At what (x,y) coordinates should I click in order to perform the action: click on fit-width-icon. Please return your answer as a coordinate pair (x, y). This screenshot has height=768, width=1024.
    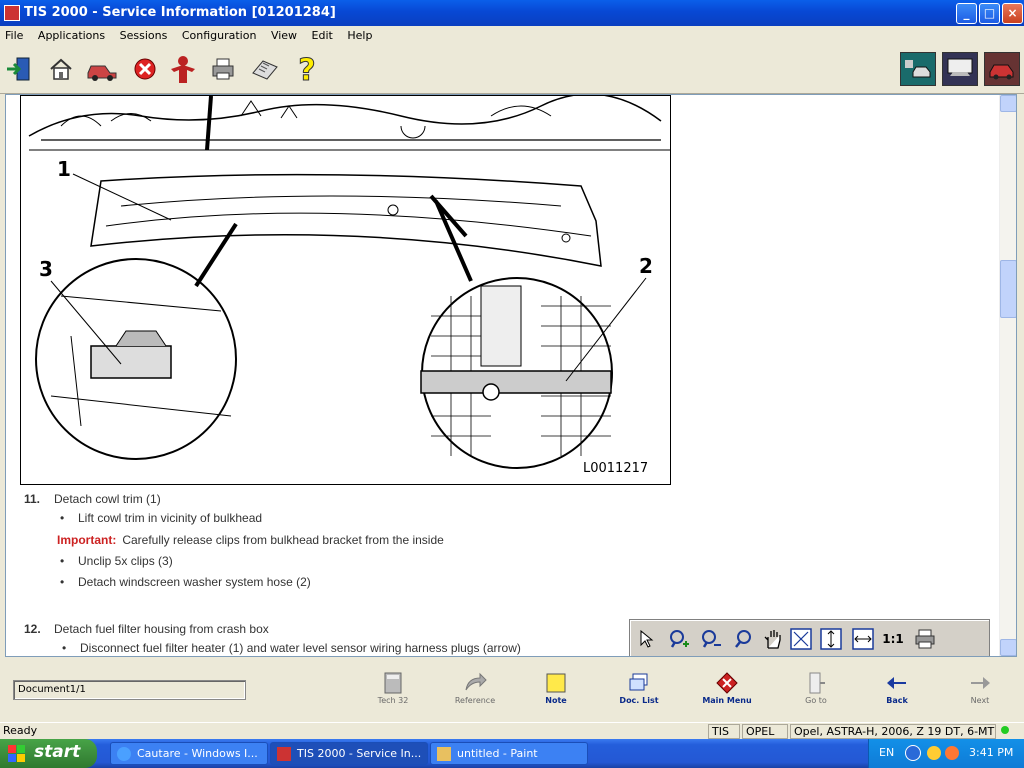
    Looking at the image, I should click on (863, 639).